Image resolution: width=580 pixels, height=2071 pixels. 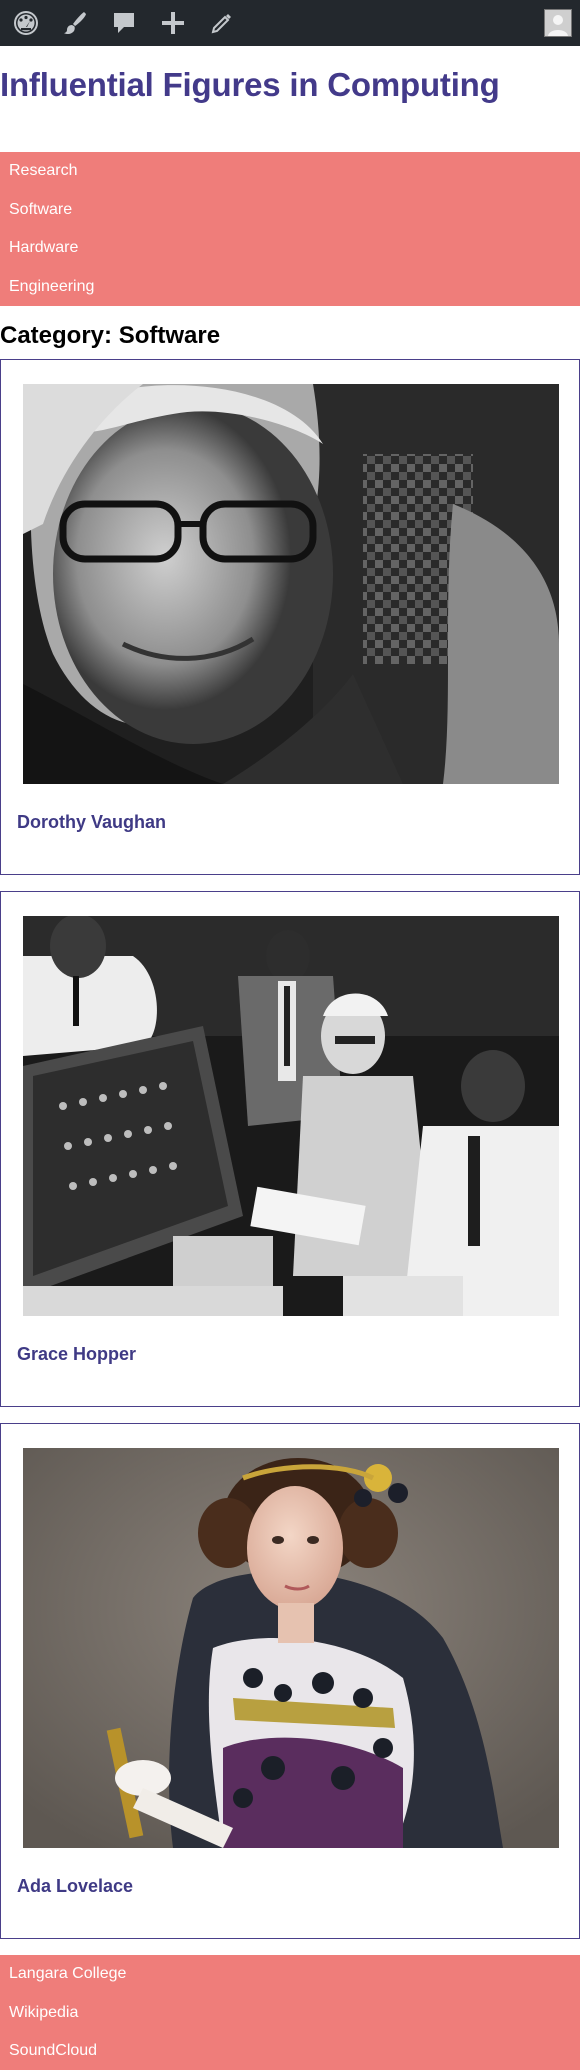 What do you see at coordinates (222, 23) in the screenshot?
I see `pencil-icon` at bounding box center [222, 23].